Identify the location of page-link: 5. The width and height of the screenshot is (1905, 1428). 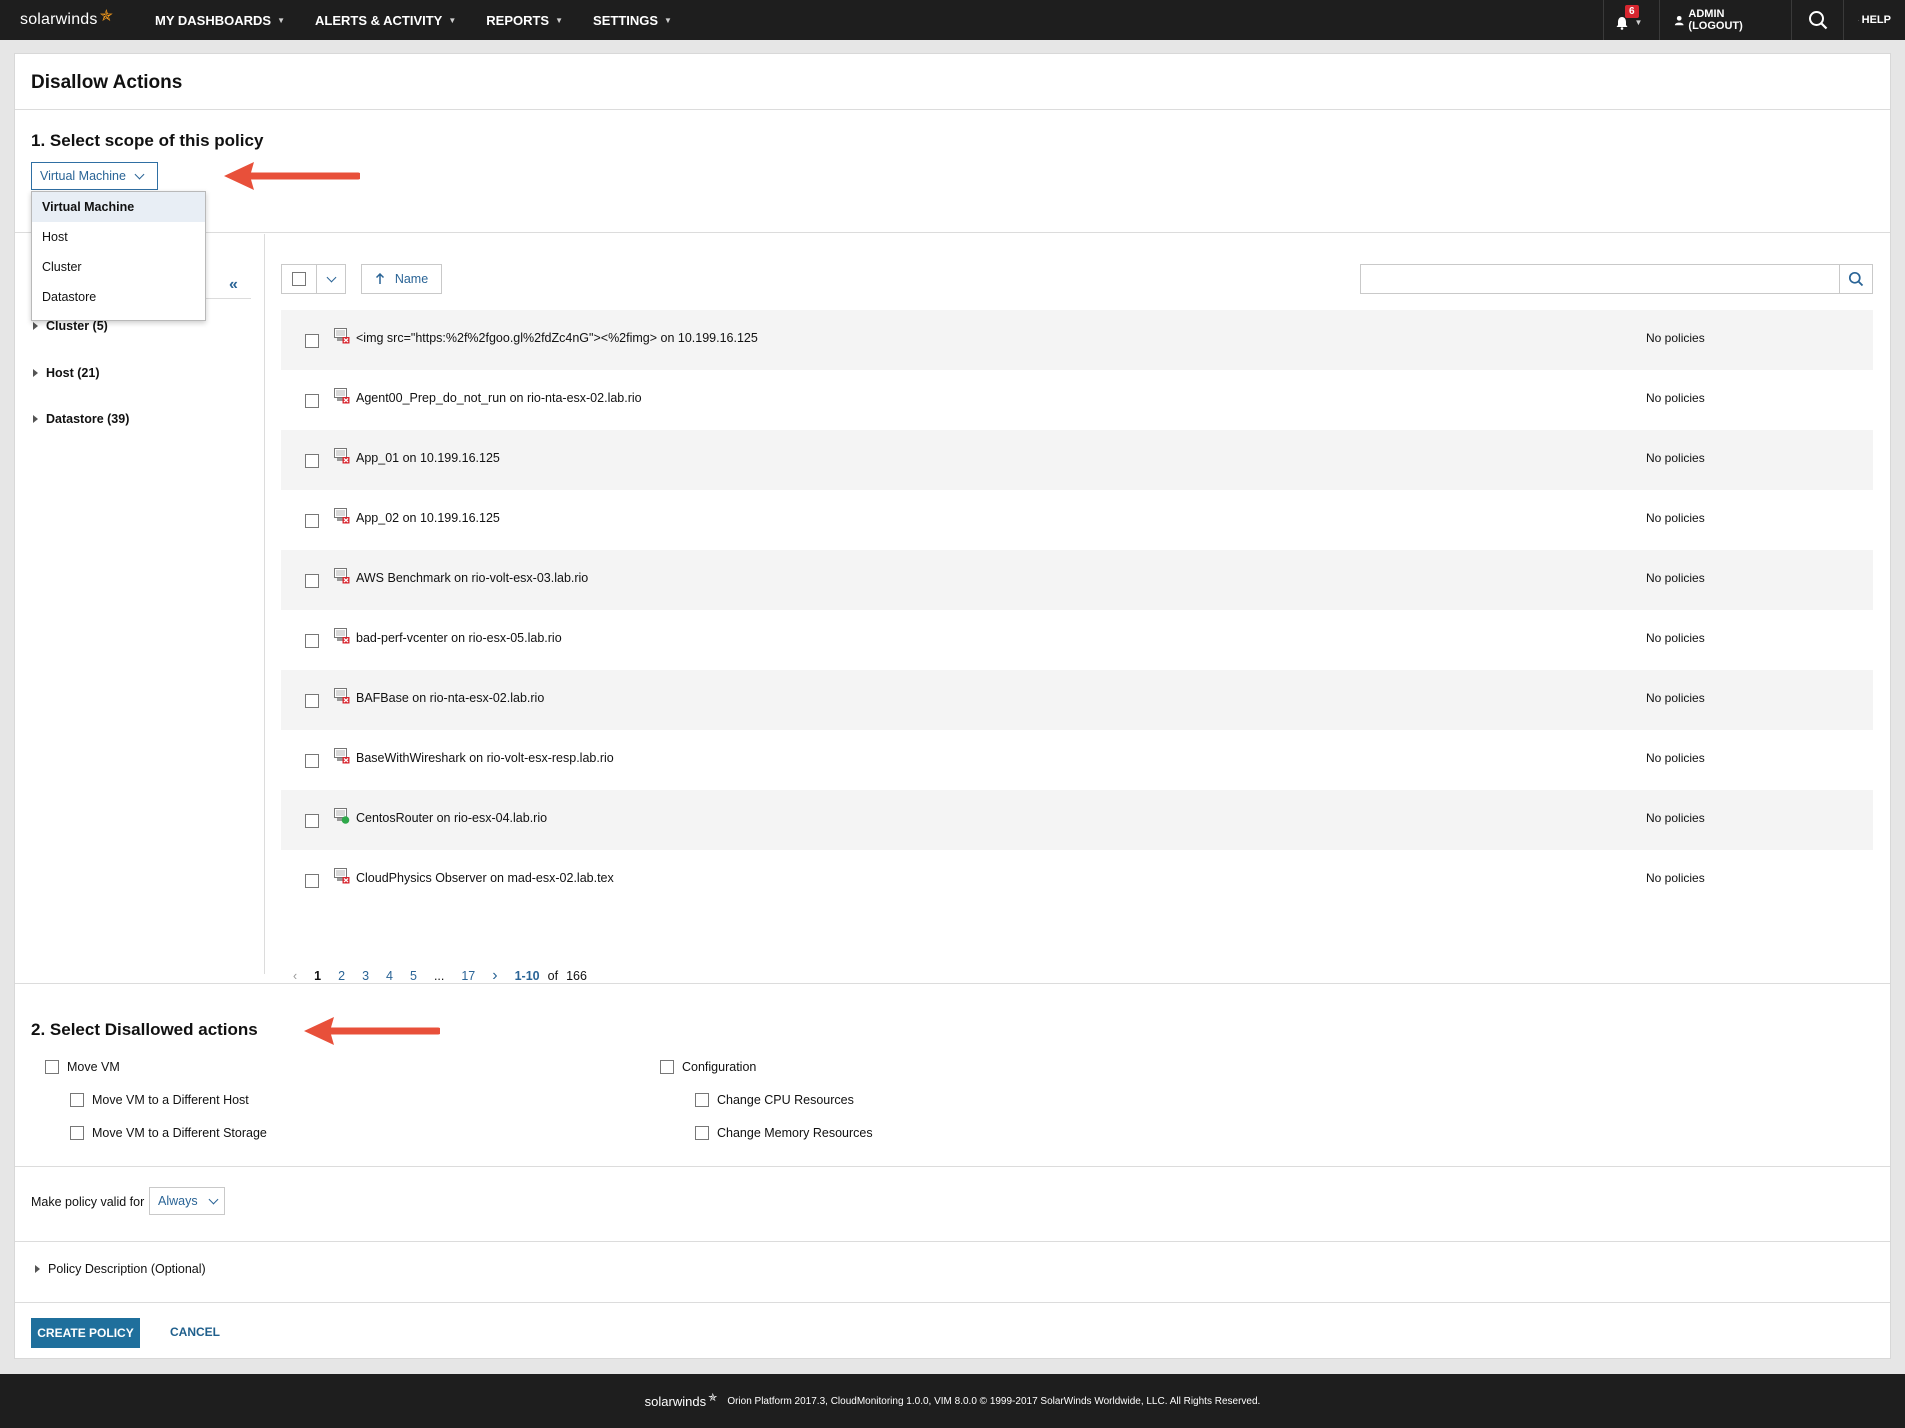
(413, 976).